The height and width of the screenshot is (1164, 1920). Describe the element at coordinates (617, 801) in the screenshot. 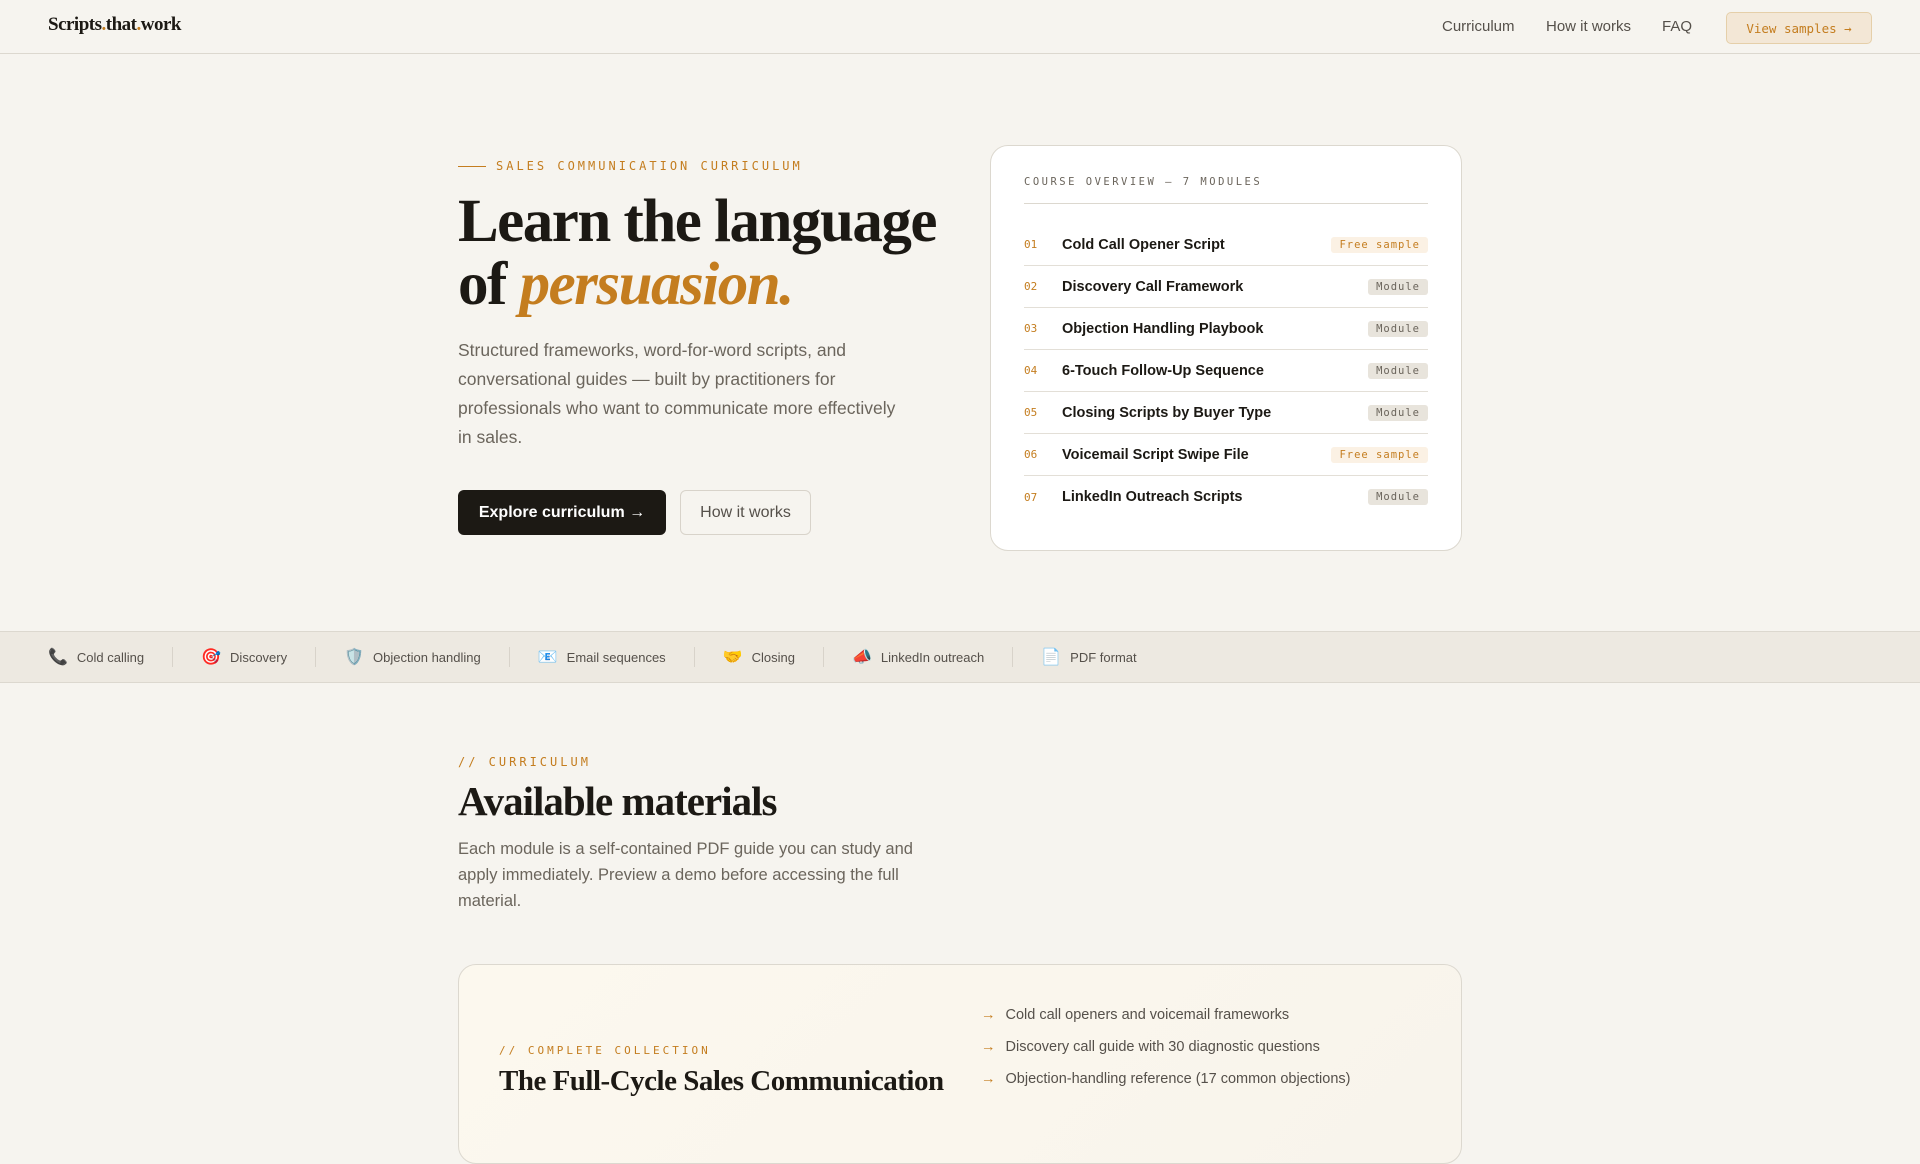

I see `curriculum-title: Available materials` at that location.